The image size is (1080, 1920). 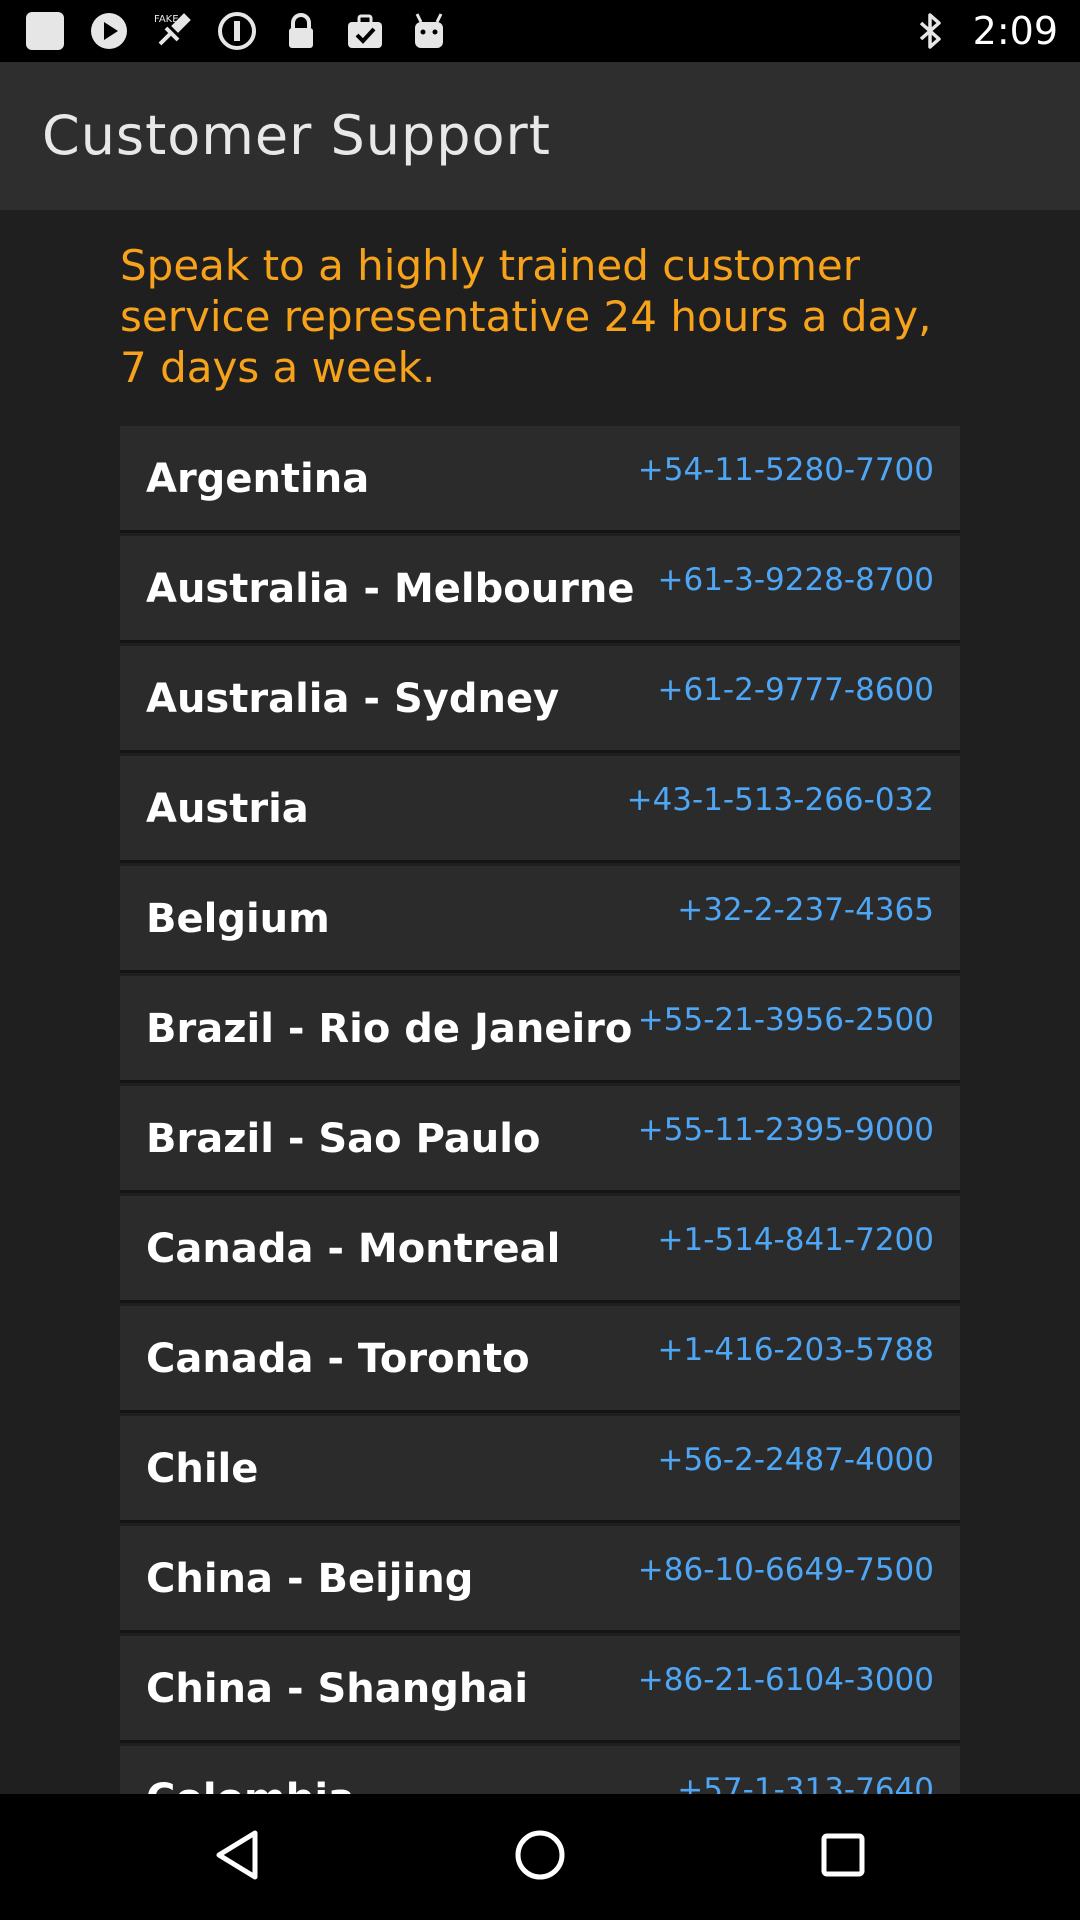 I want to click on phone-link: +86-10-6649-7500, so click(x=786, y=1570).